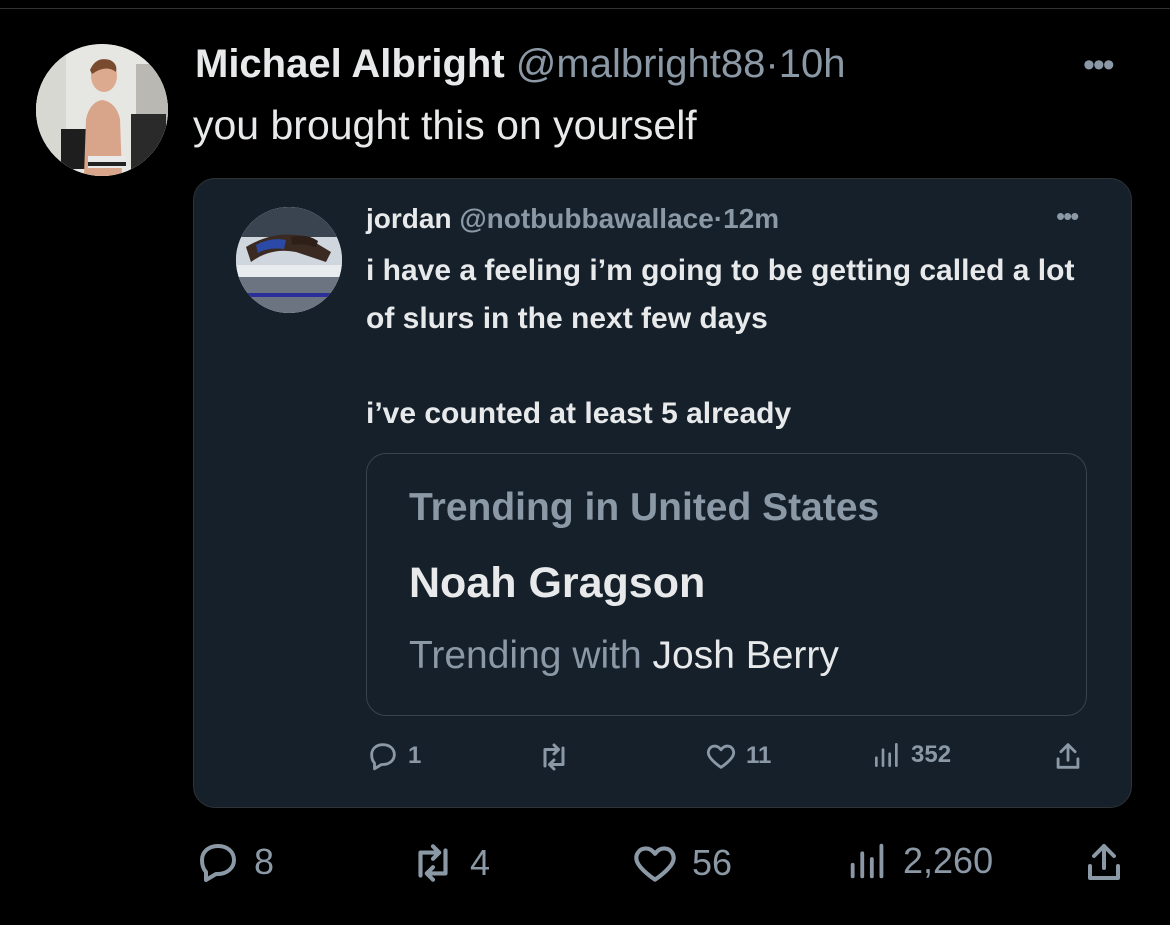 The width and height of the screenshot is (1170, 925). I want to click on quoted-reply-button: 1, so click(393, 756).